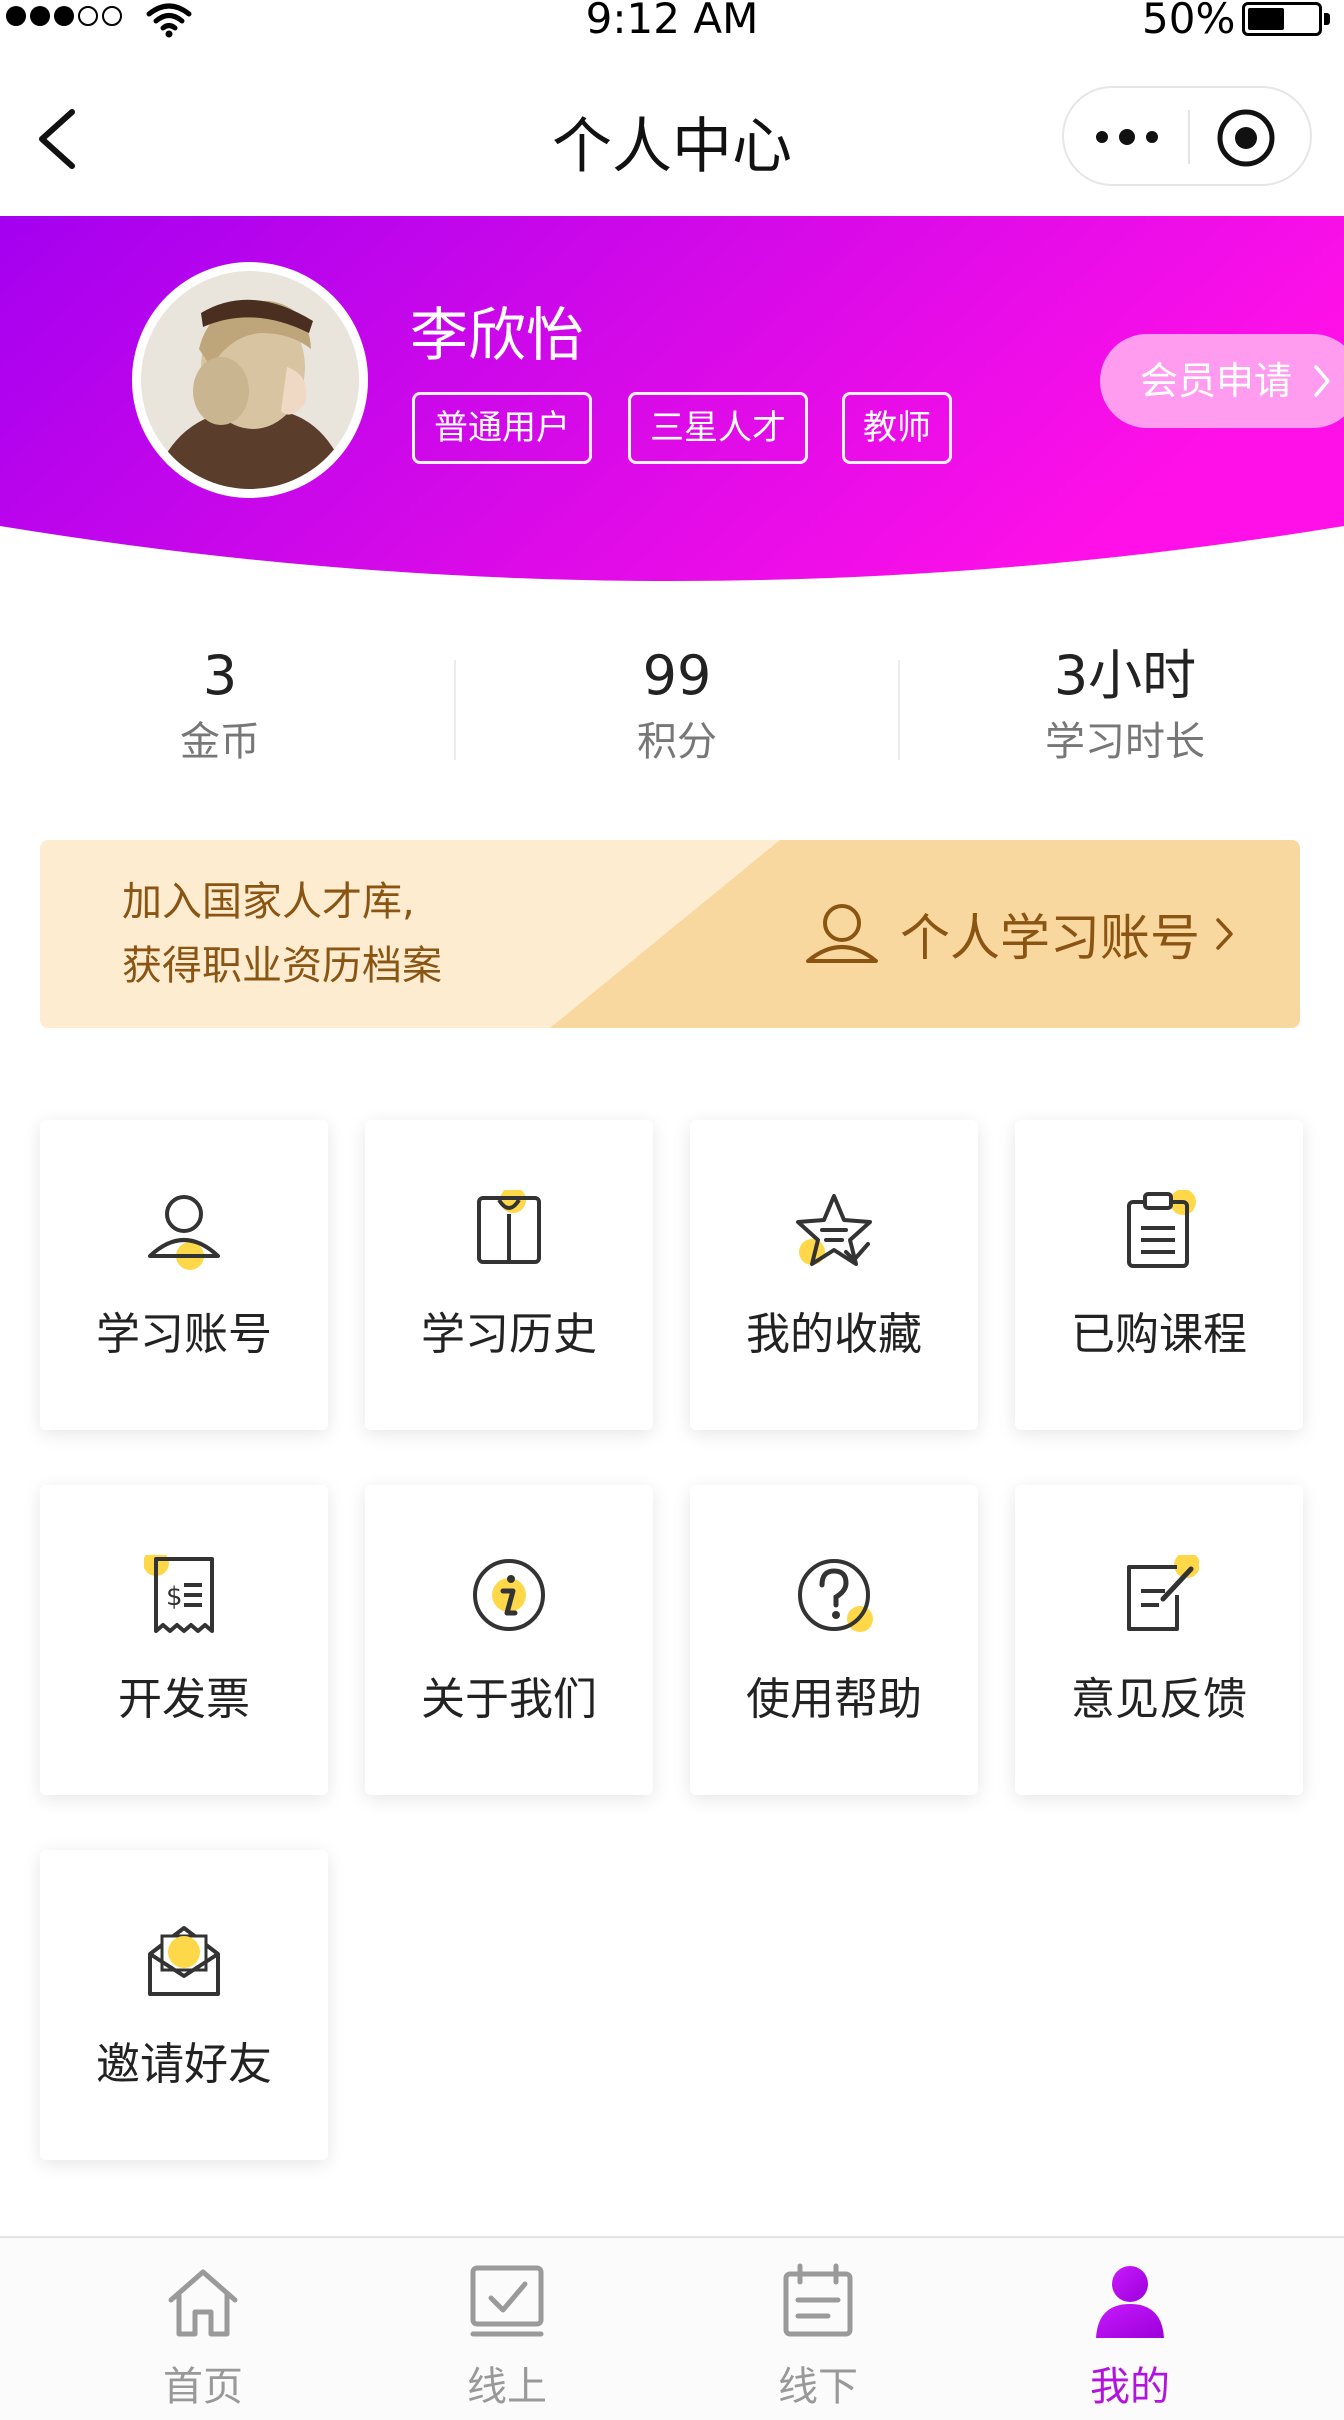  What do you see at coordinates (818, 2300) in the screenshot?
I see `calendar-icon` at bounding box center [818, 2300].